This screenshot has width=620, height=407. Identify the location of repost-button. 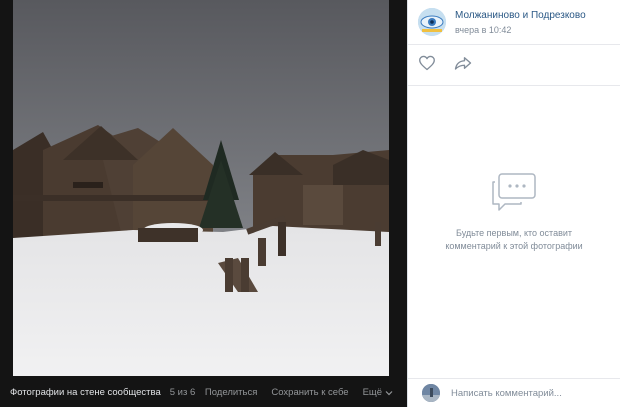
(463, 65).